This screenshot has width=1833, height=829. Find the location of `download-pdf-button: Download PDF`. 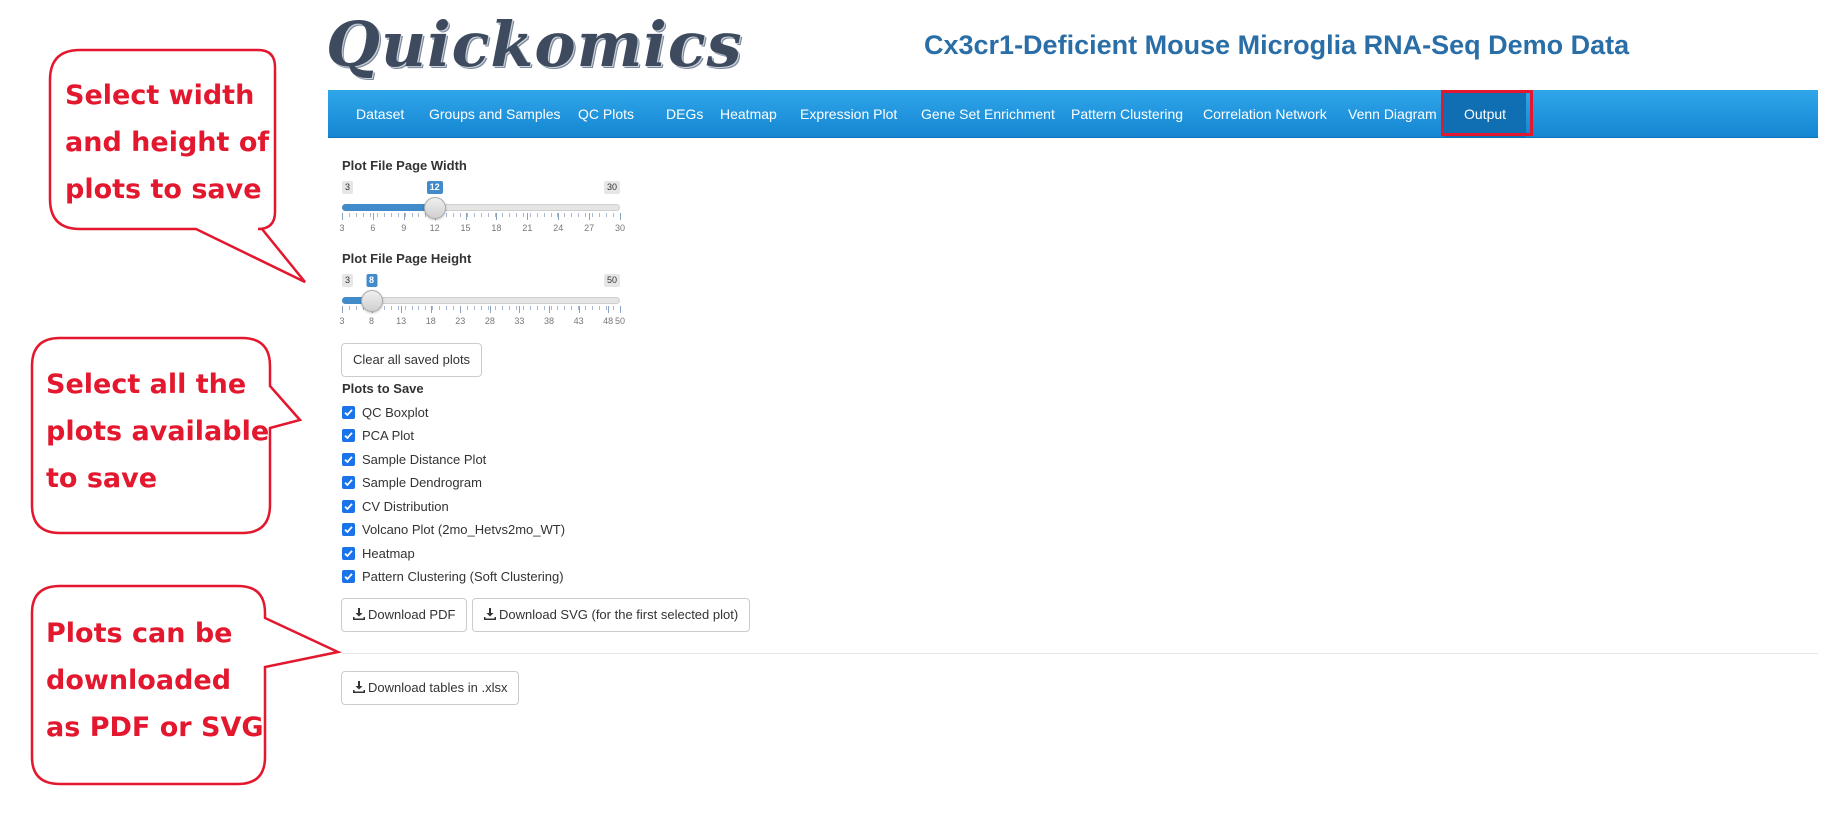

download-pdf-button: Download PDF is located at coordinates (404, 615).